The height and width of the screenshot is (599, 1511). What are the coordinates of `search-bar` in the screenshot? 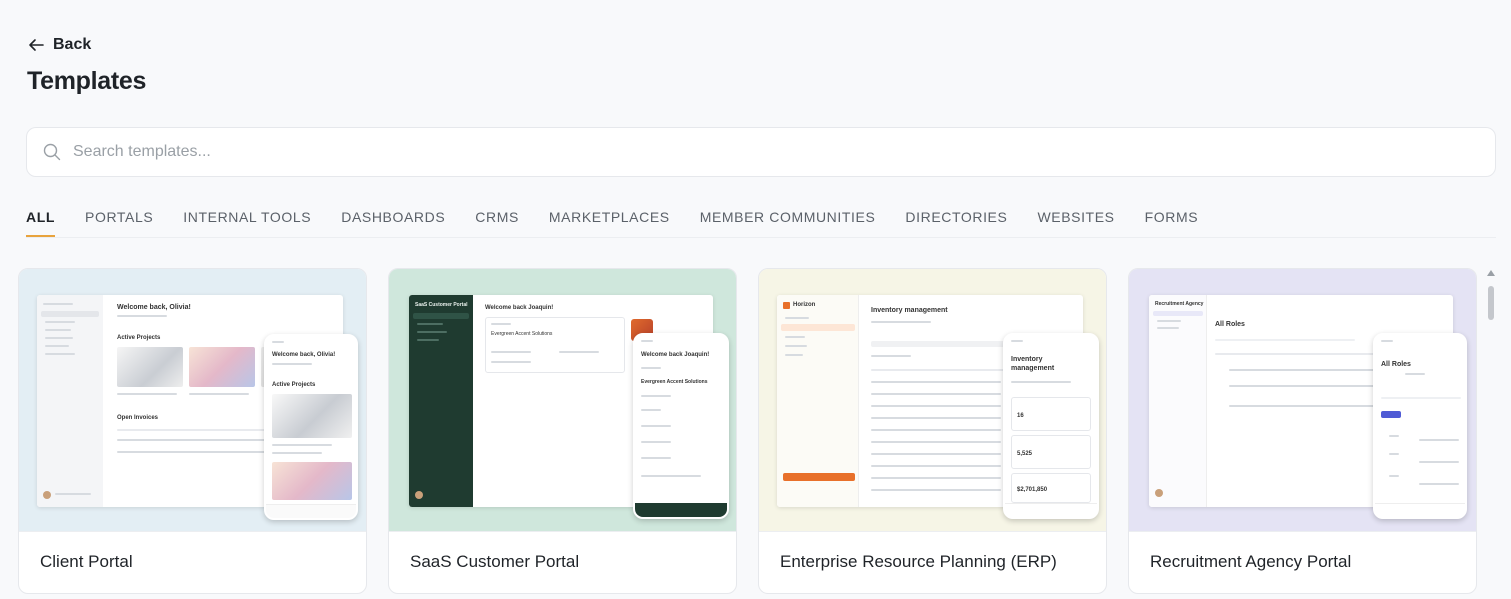 It's located at (761, 152).